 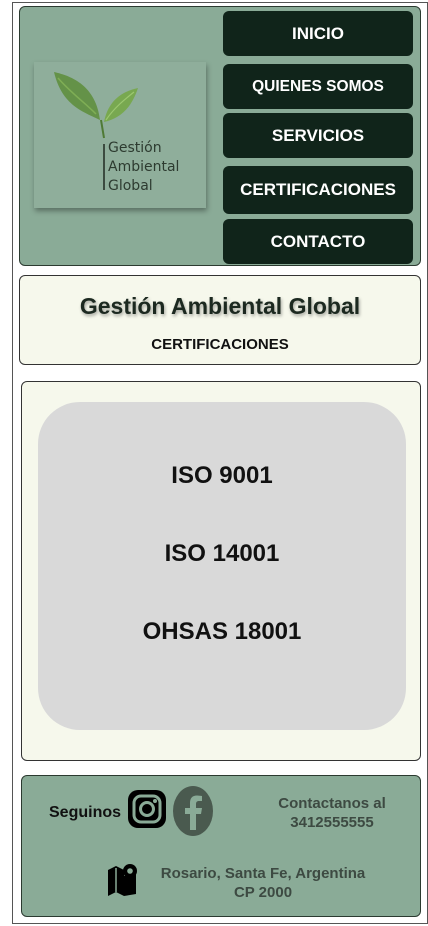 I want to click on logo: Gestión Ambiental Global, so click(x=120, y=135).